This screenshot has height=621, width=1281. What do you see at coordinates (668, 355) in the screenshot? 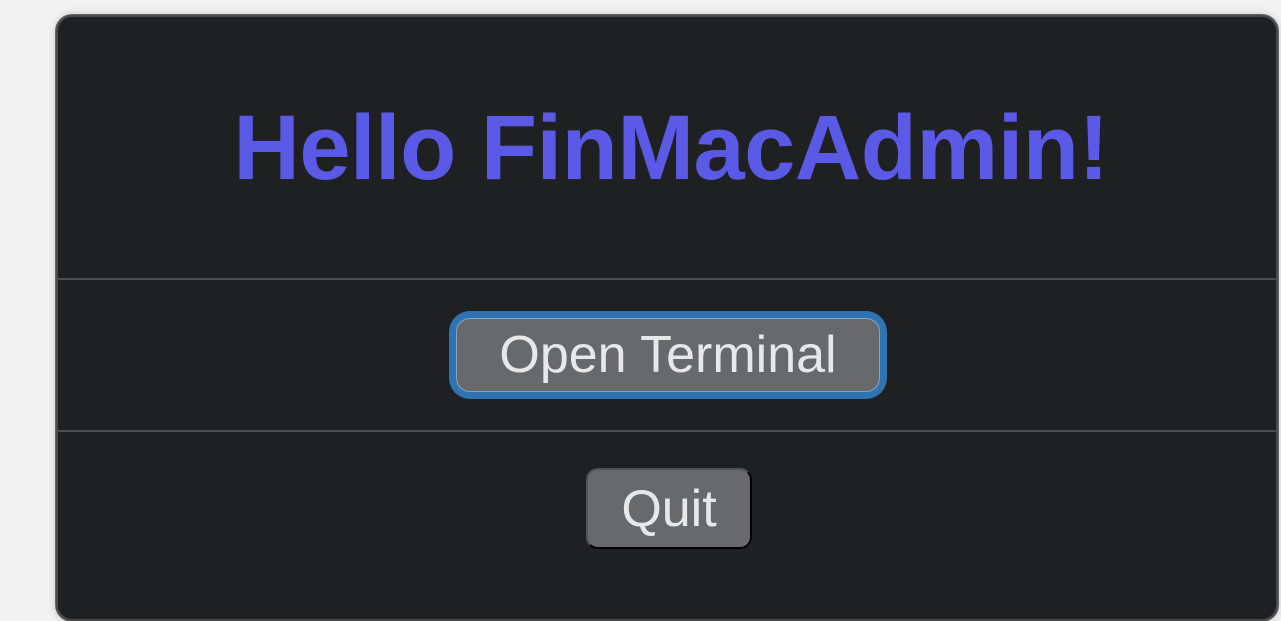
I see `open-terminal-button: Open Terminal` at bounding box center [668, 355].